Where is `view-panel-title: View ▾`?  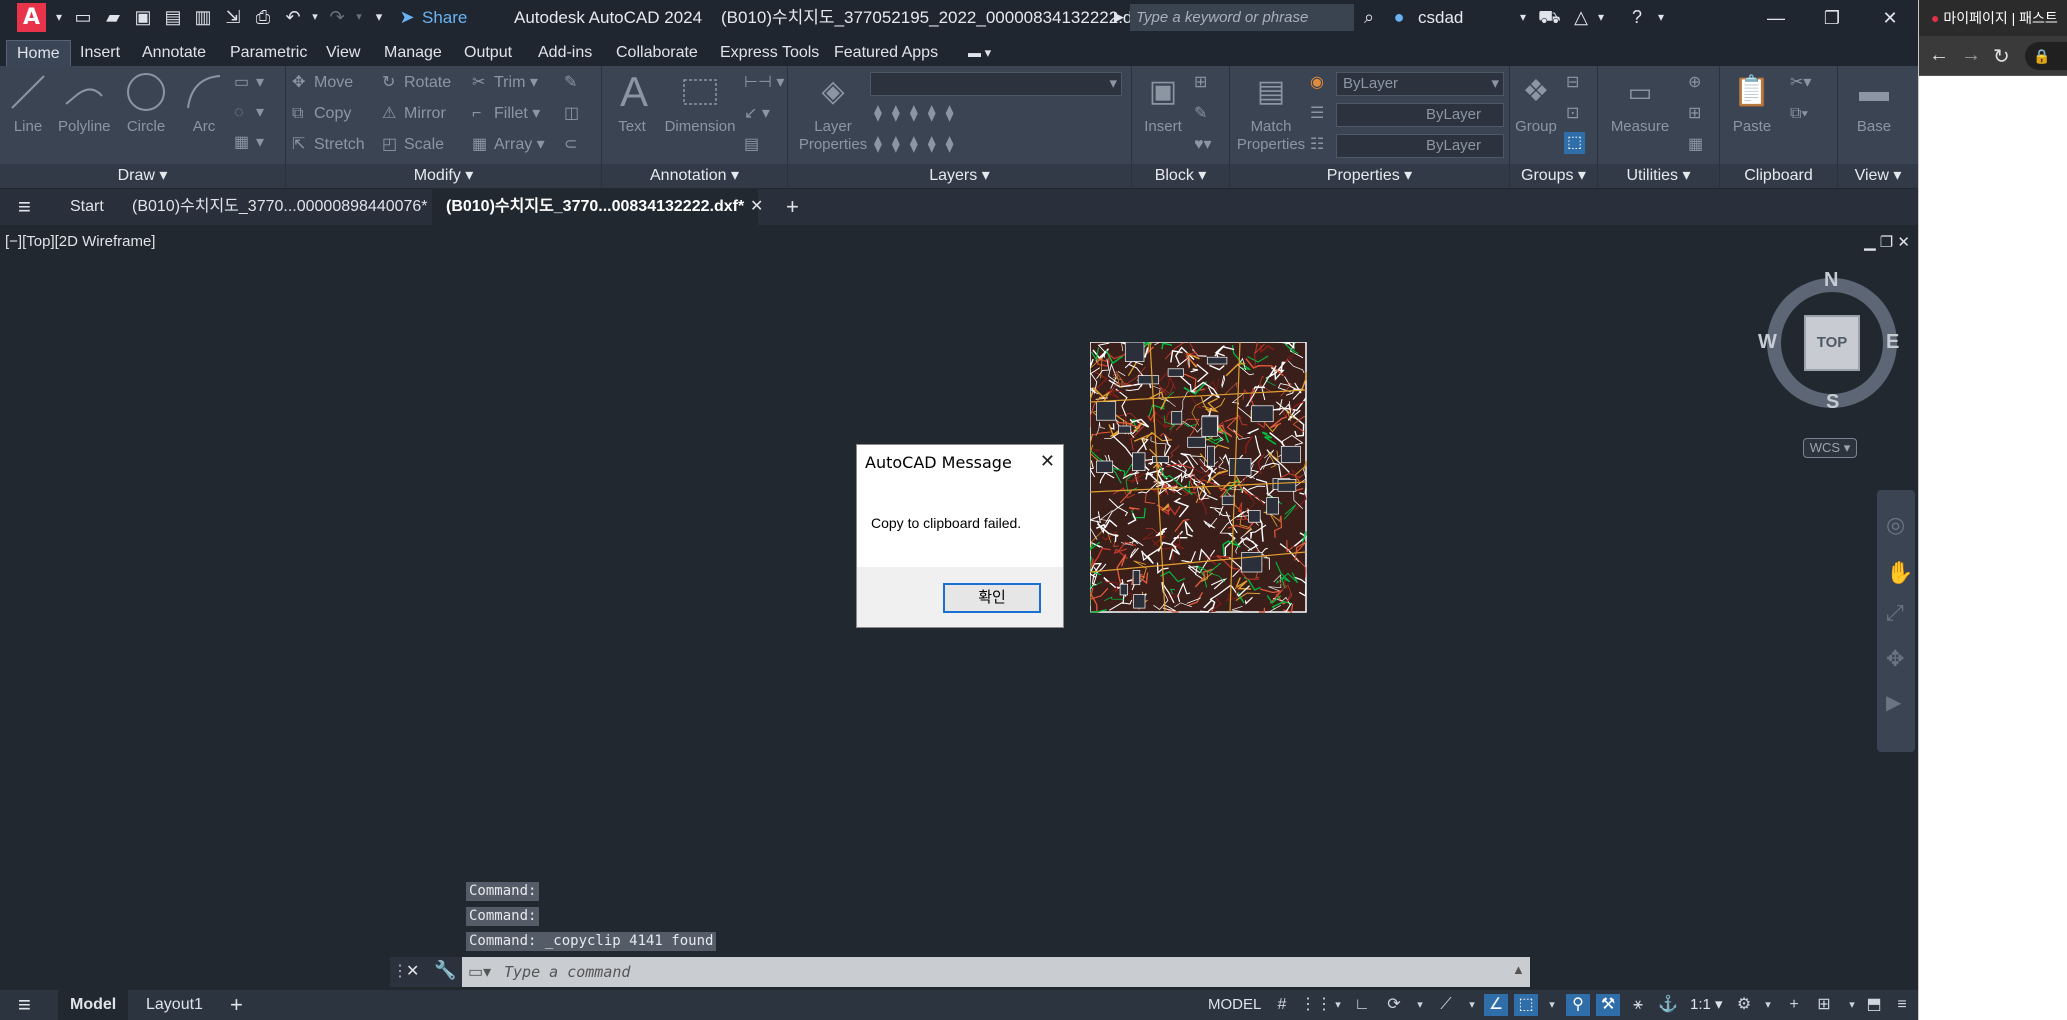 view-panel-title: View ▾ is located at coordinates (1878, 176).